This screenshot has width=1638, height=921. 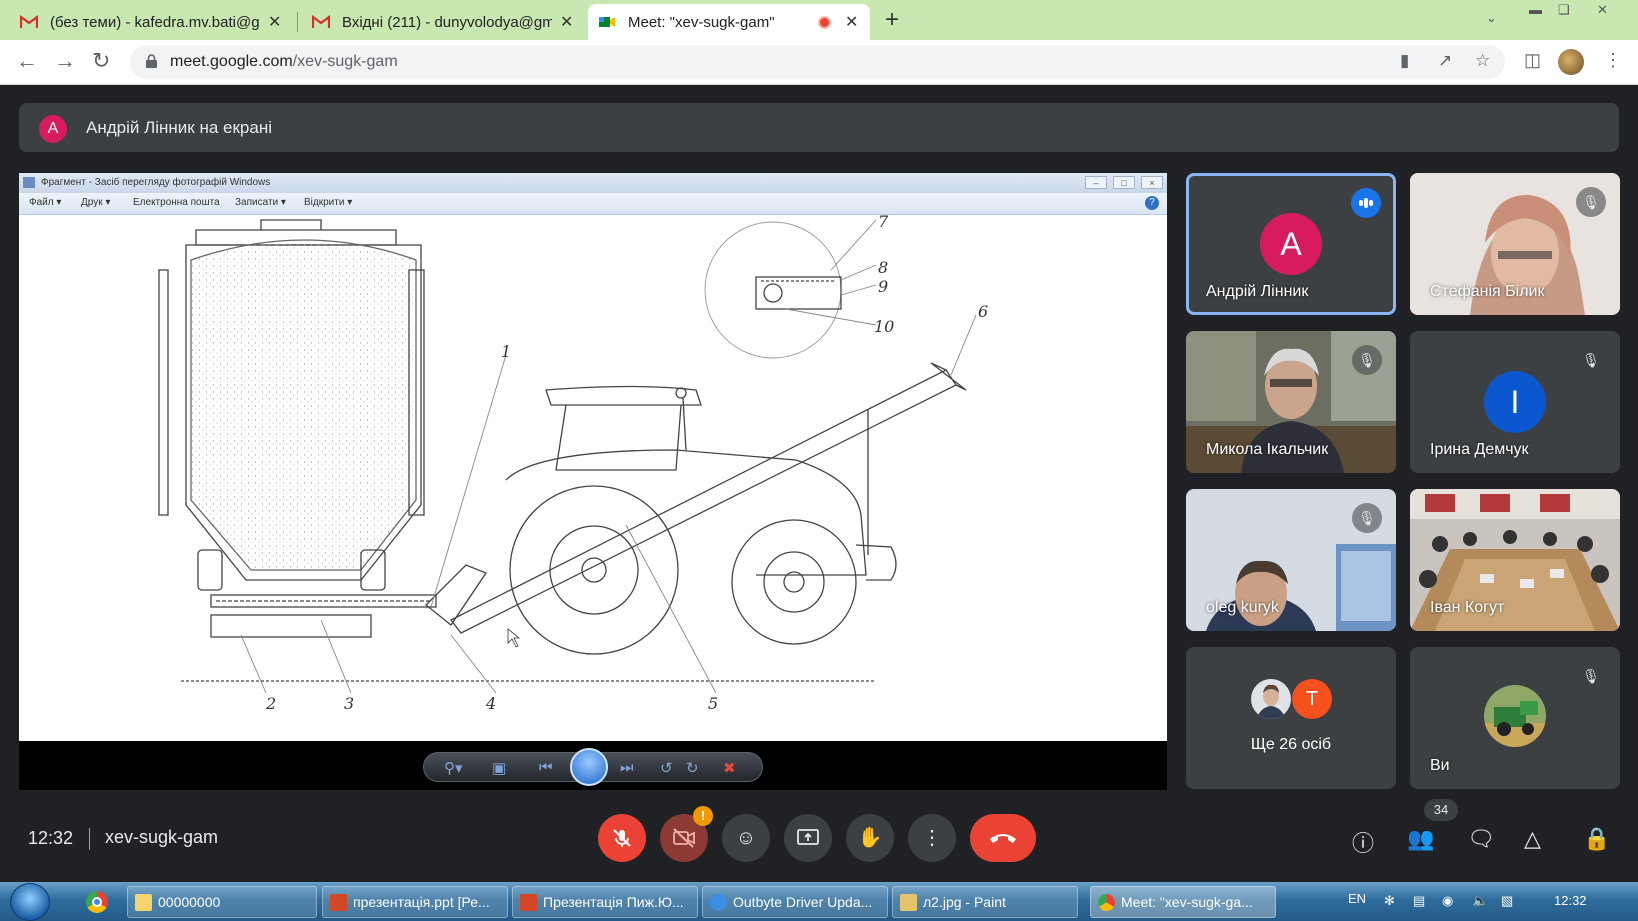 I want to click on others-tile: T Ще 26 осіб, so click(x=1291, y=718).